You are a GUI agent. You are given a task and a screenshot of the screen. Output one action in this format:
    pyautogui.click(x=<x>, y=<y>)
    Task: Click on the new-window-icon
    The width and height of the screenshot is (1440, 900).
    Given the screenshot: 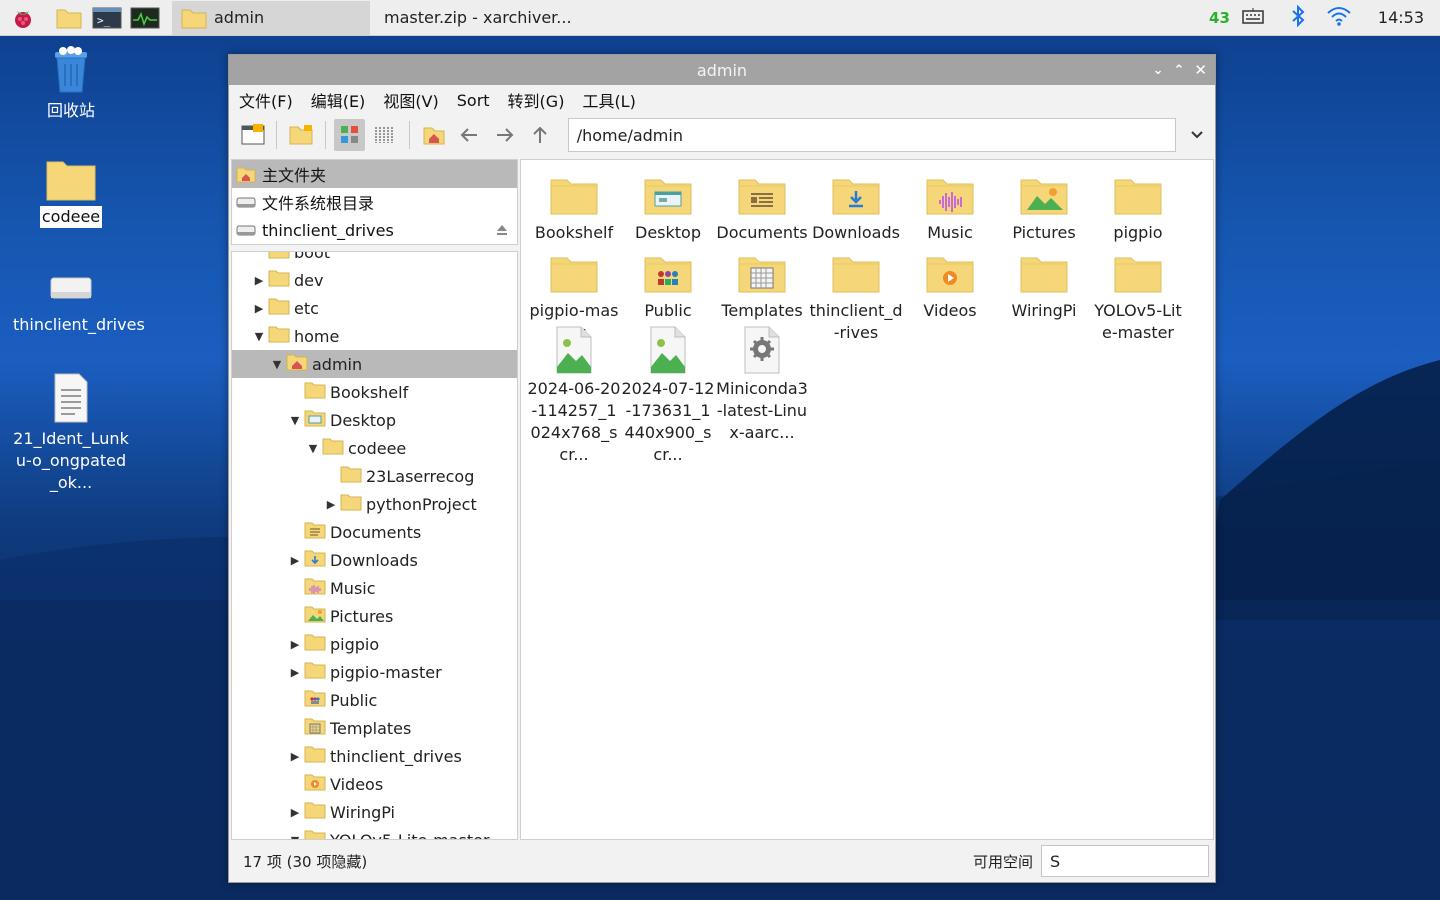 What is the action you would take?
    pyautogui.click(x=253, y=134)
    